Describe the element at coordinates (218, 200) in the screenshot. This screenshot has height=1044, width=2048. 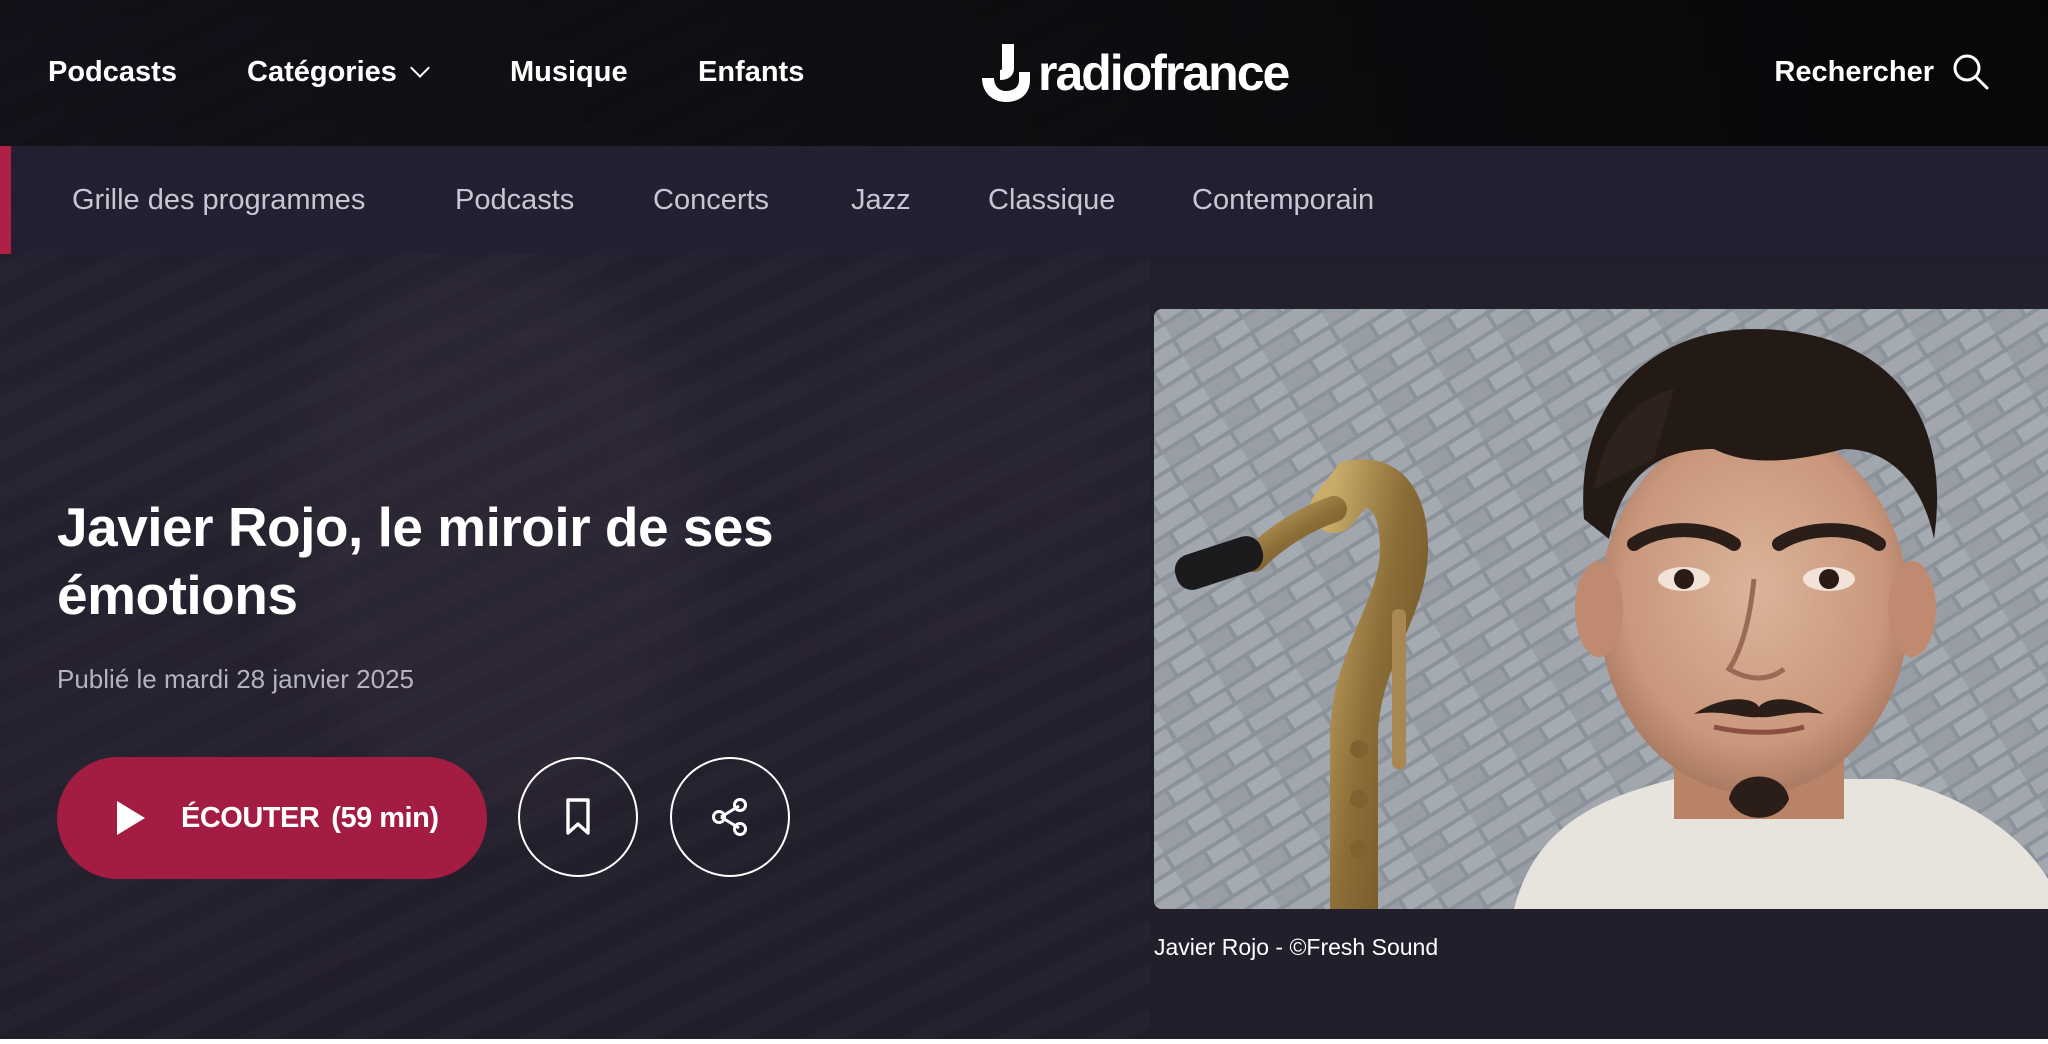
I see `sub-nav-grille: Grille des programmes` at that location.